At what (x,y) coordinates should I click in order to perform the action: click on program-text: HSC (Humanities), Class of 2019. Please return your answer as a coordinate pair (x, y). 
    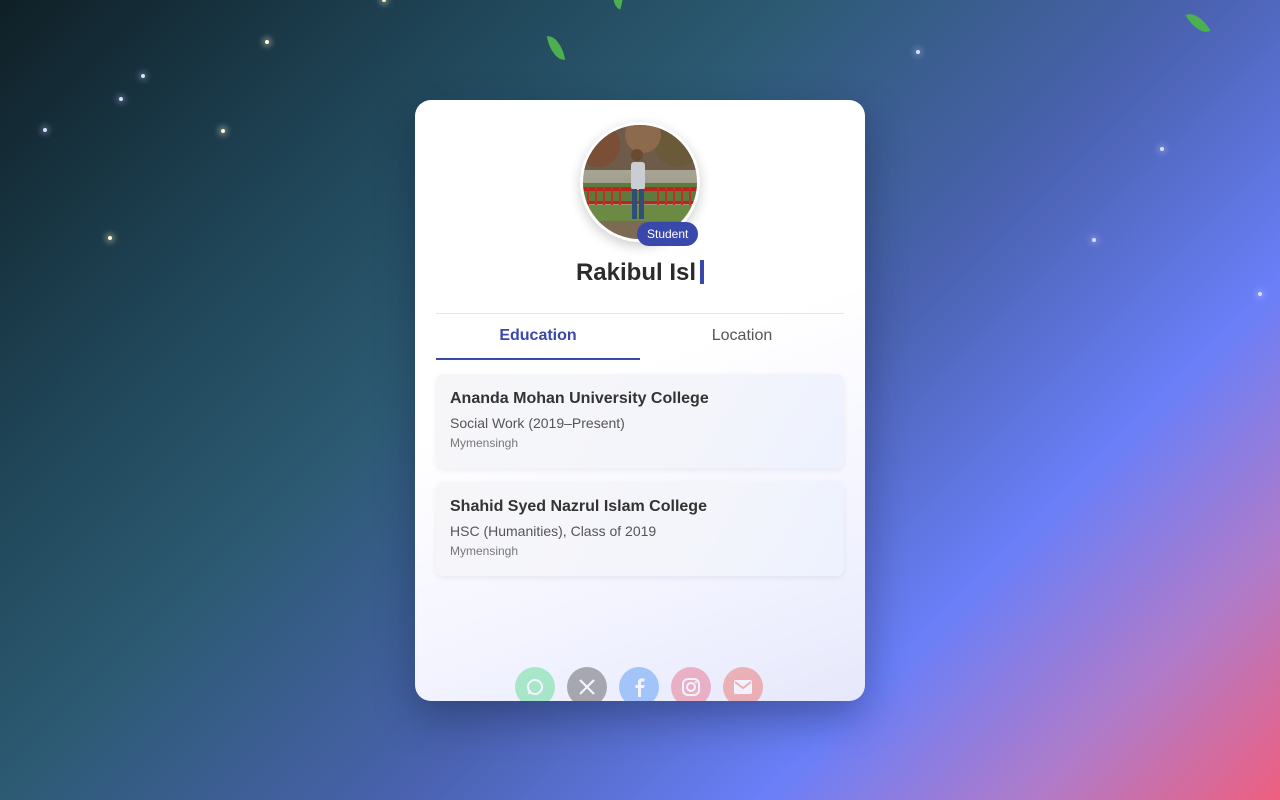
    Looking at the image, I should click on (553, 531).